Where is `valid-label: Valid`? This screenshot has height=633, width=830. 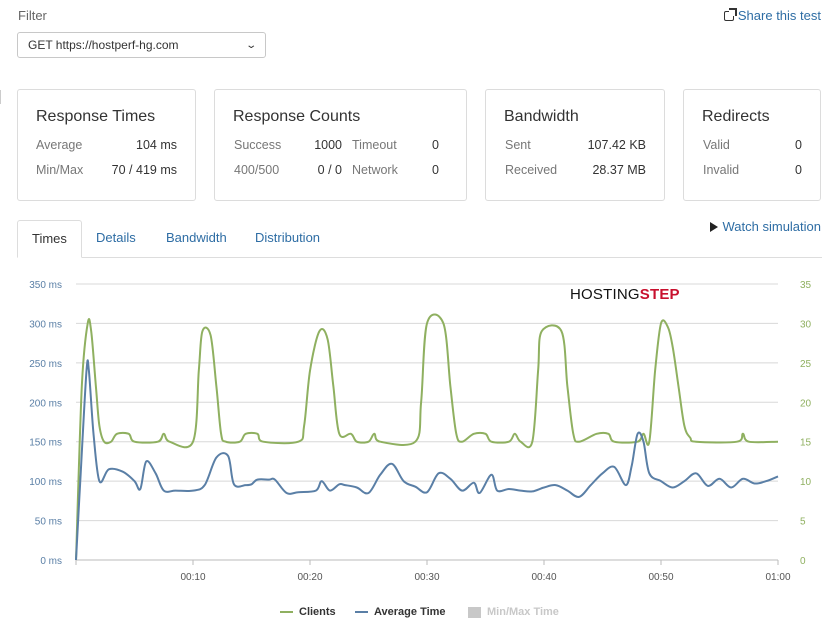
valid-label: Valid is located at coordinates (716, 145).